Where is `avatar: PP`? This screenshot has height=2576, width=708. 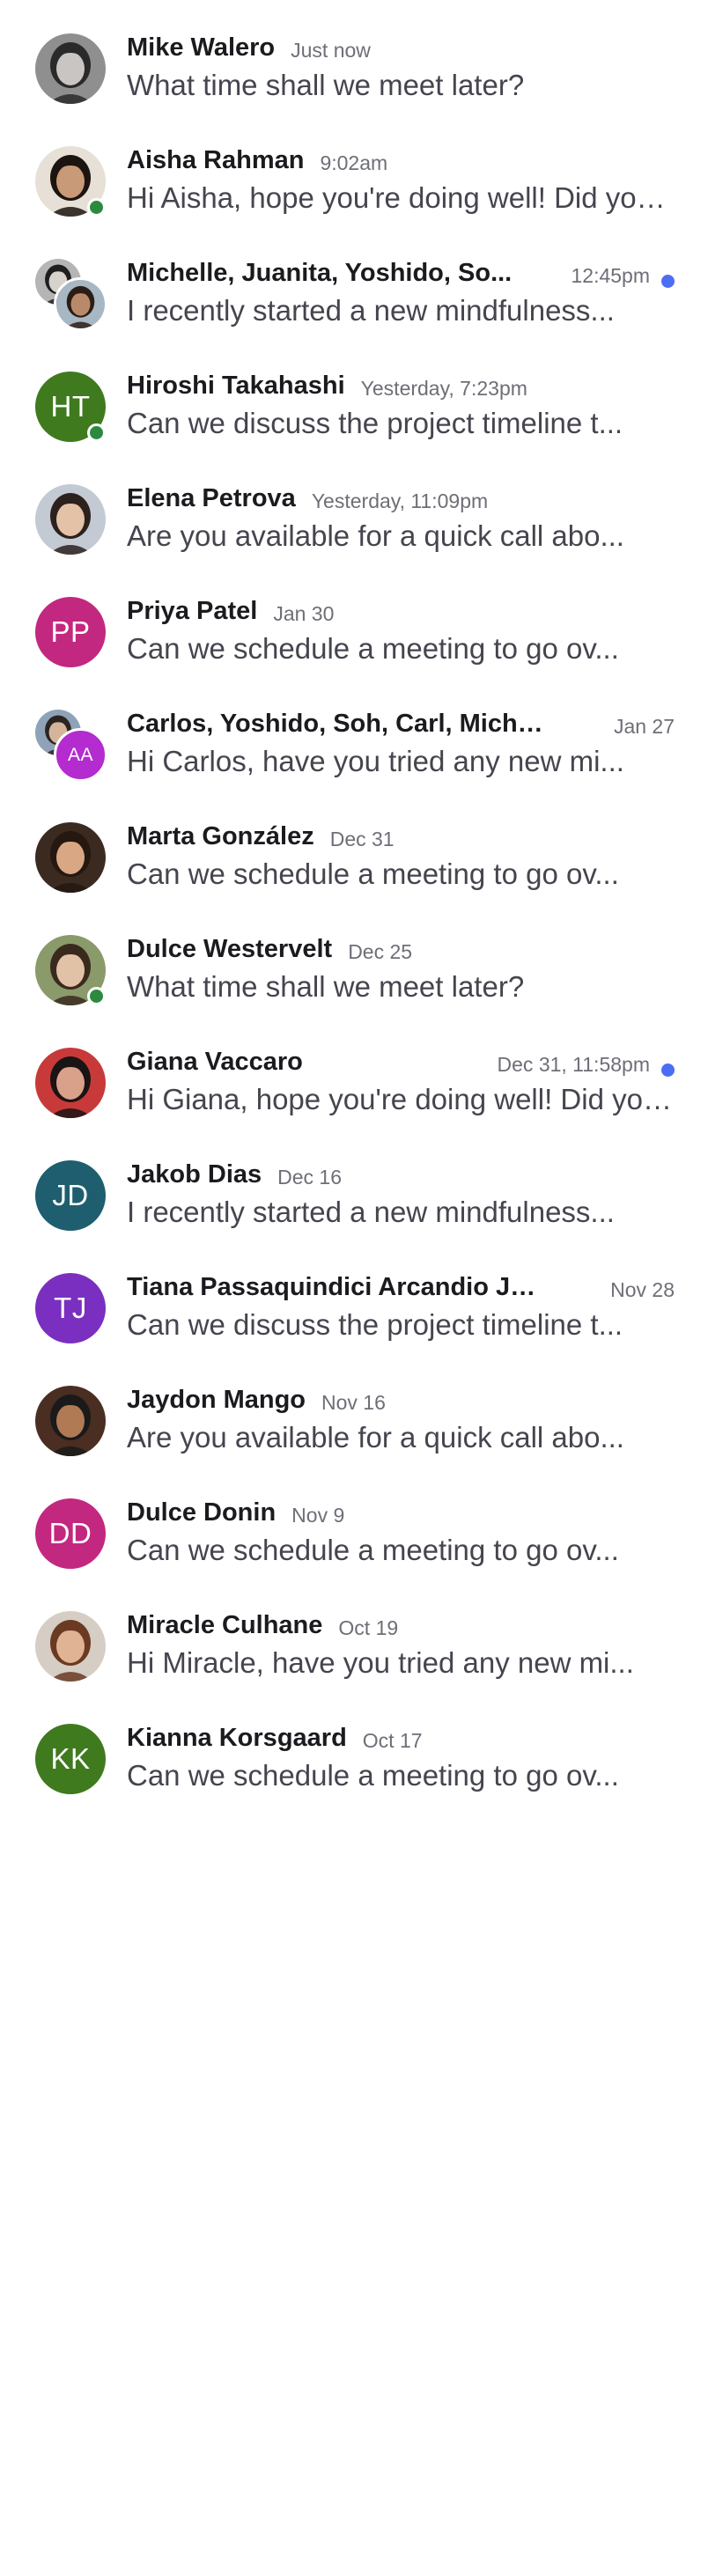 avatar: PP is located at coordinates (70, 632).